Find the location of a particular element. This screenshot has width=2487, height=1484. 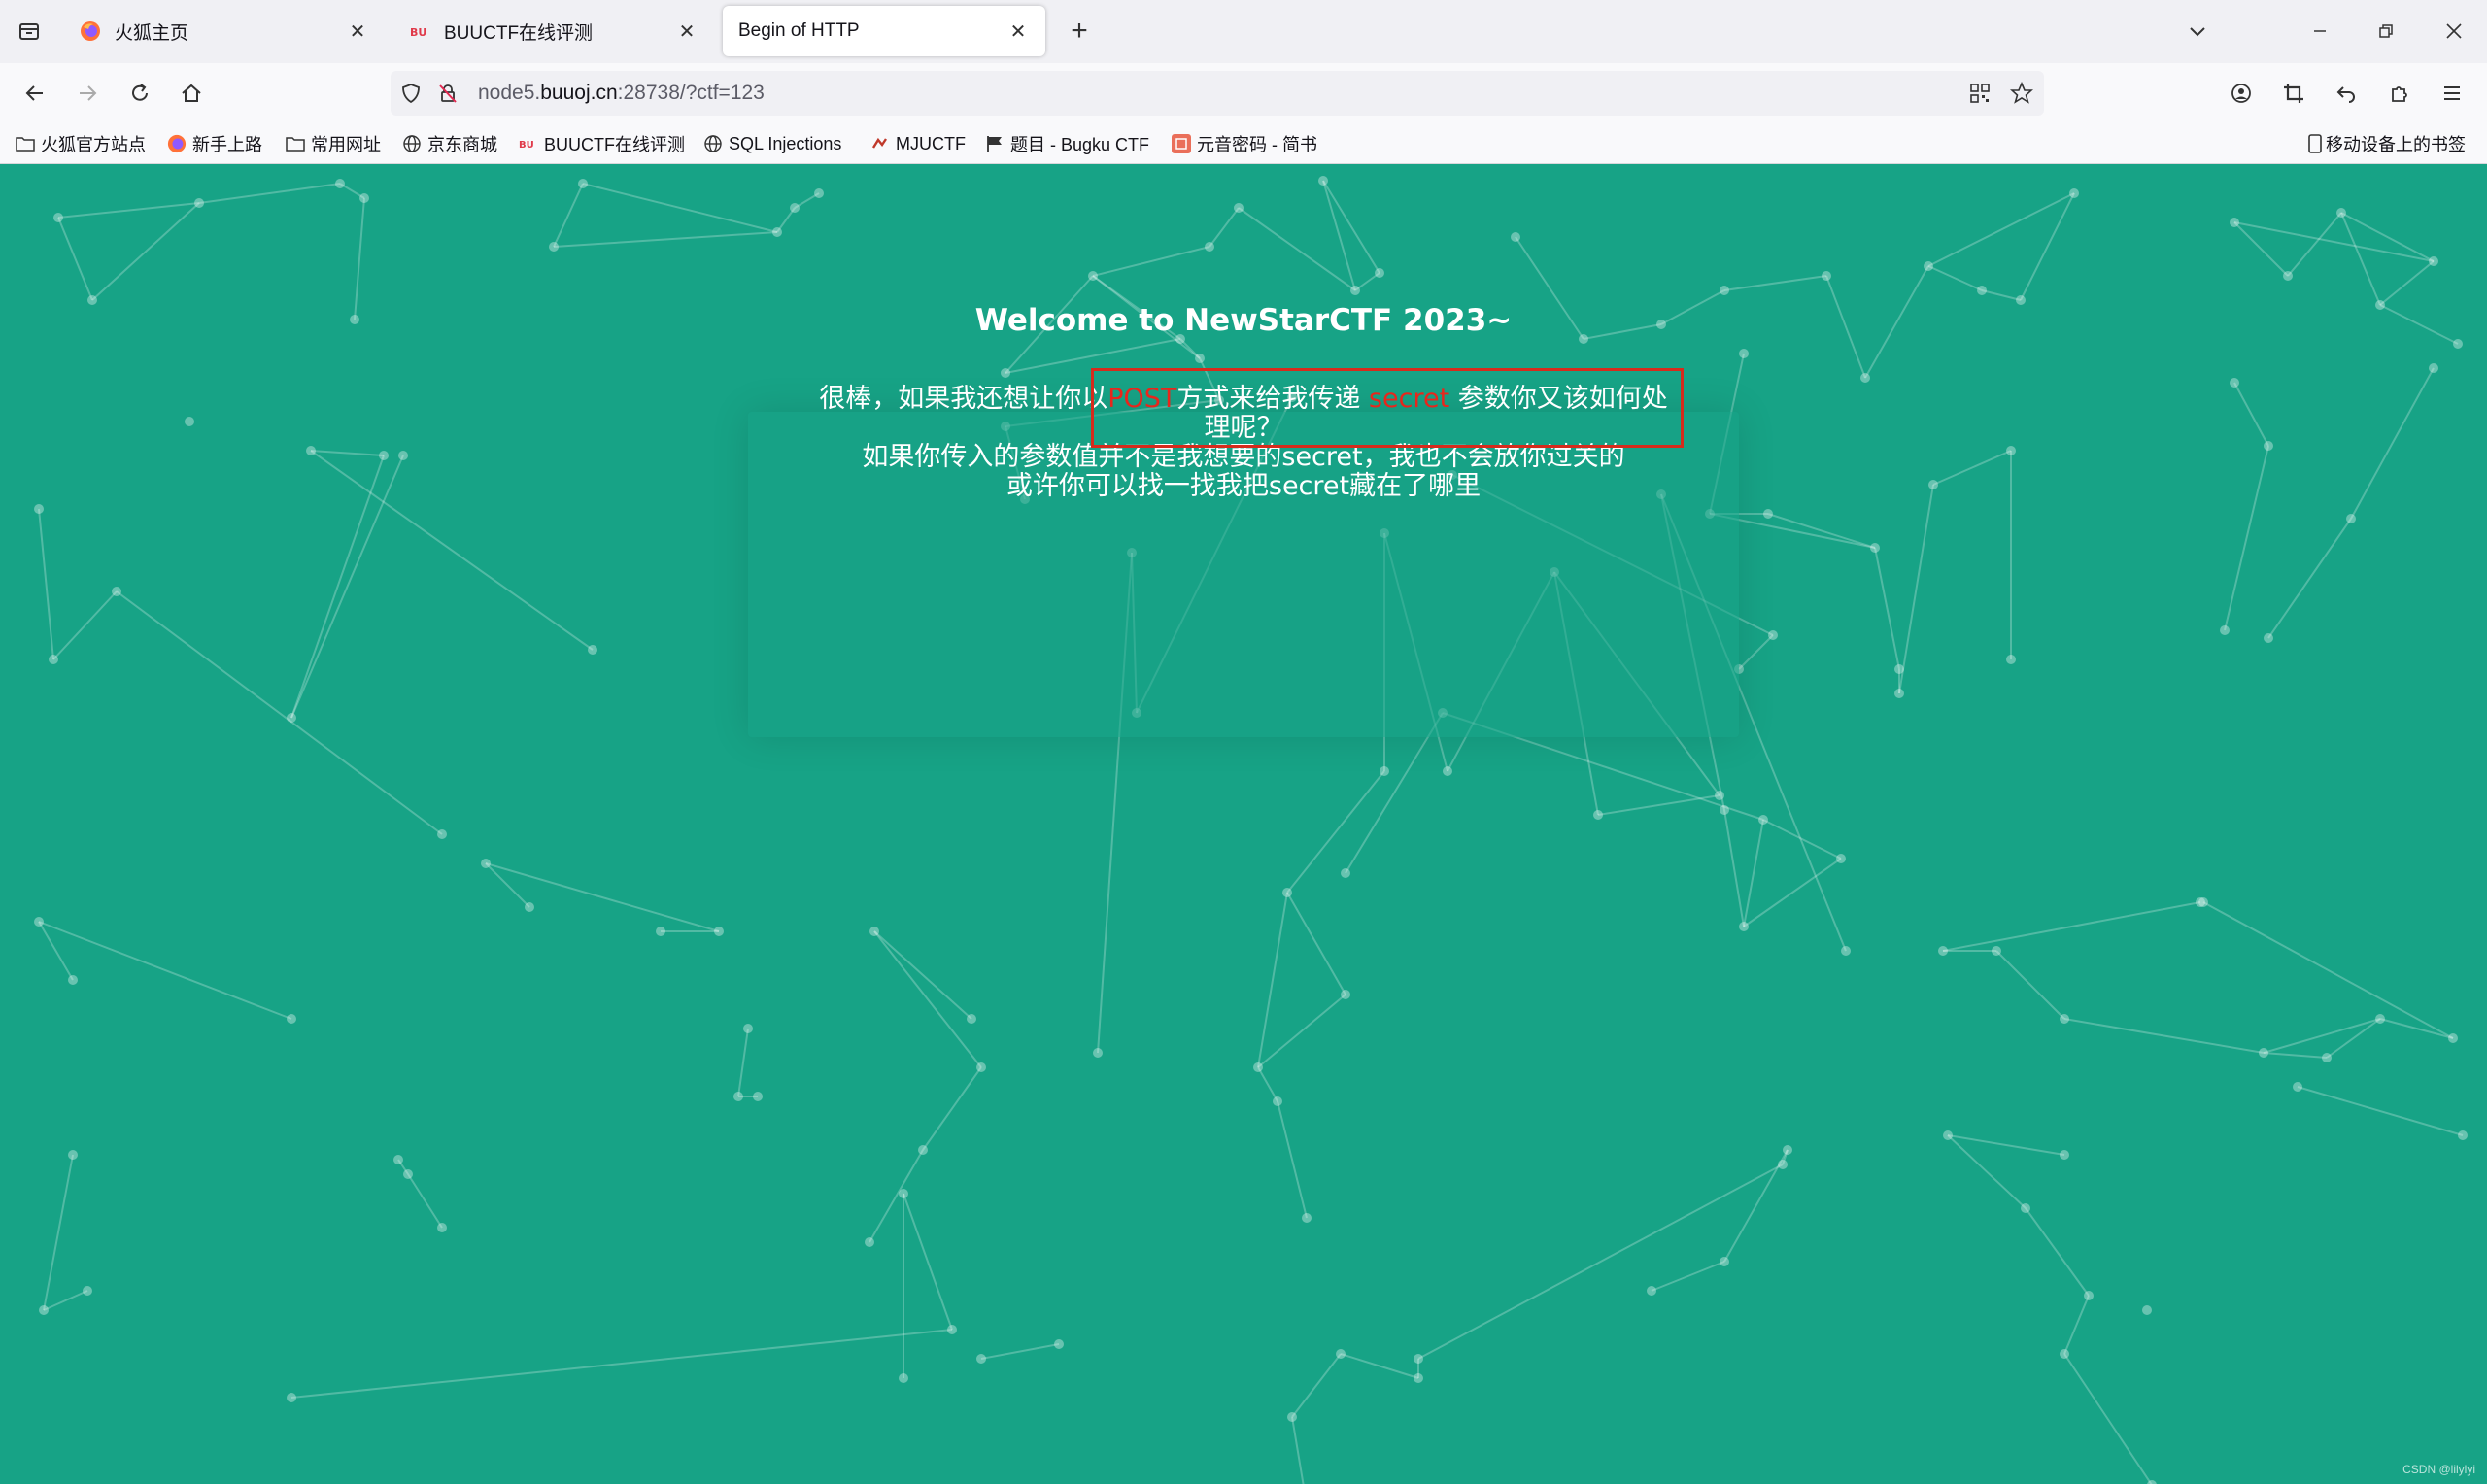

list-all-tabs-button is located at coordinates (2197, 31).